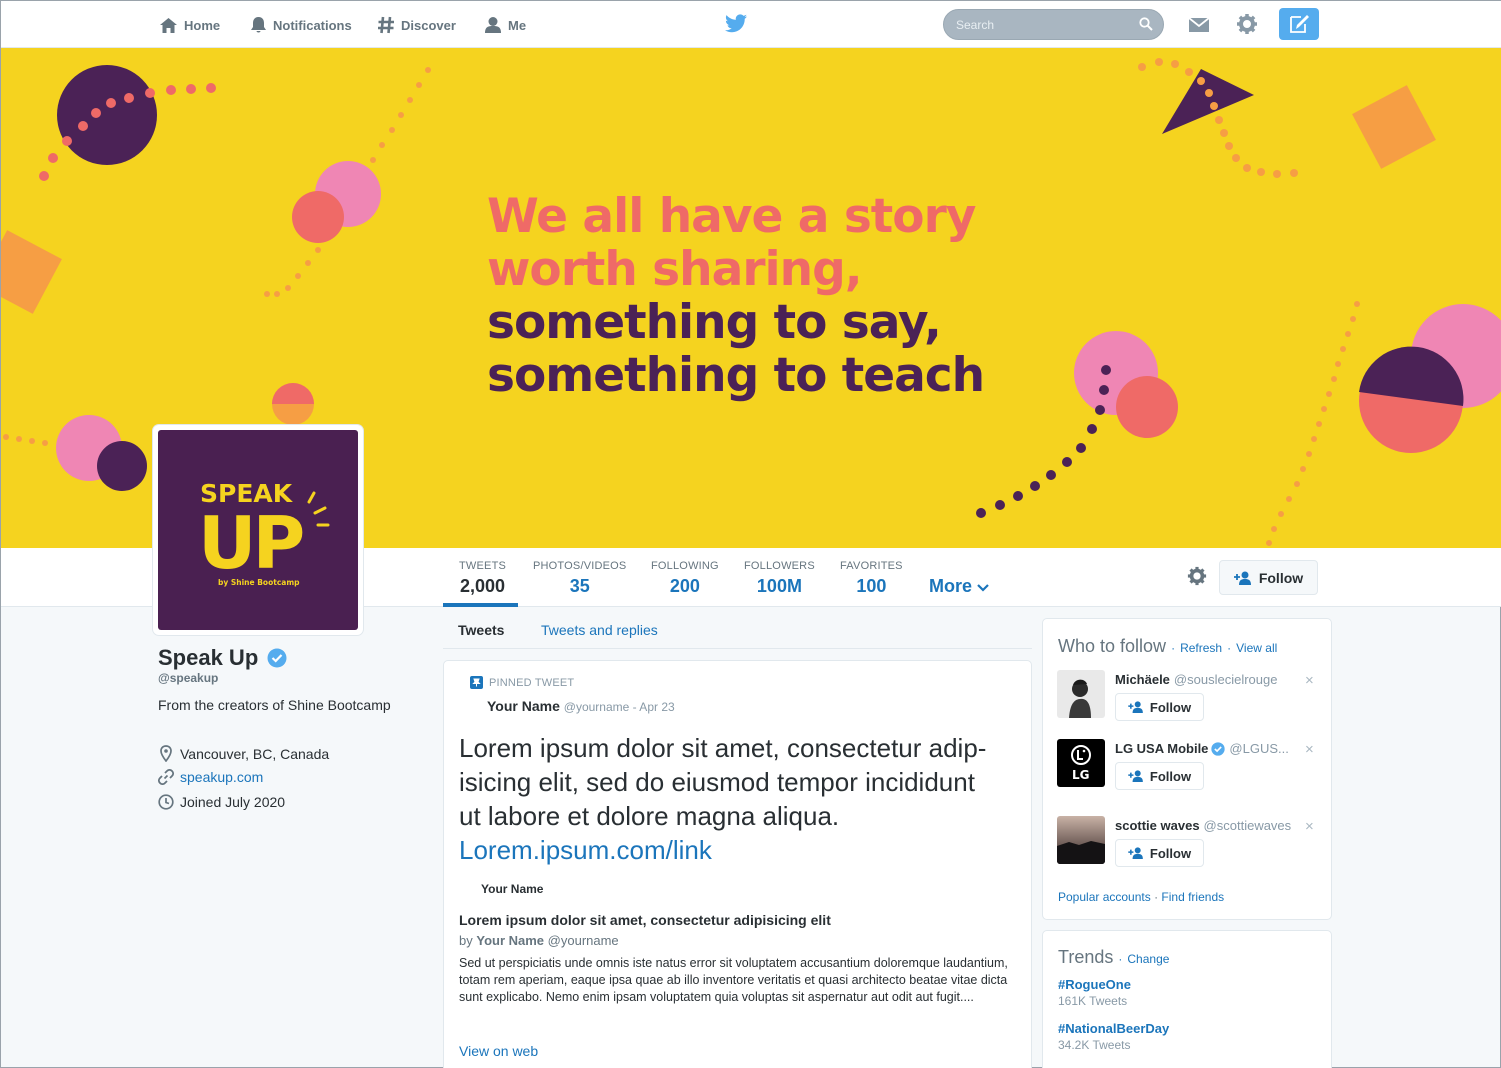  Describe the element at coordinates (202, 25) in the screenshot. I see `nav-home-label: Home` at that location.